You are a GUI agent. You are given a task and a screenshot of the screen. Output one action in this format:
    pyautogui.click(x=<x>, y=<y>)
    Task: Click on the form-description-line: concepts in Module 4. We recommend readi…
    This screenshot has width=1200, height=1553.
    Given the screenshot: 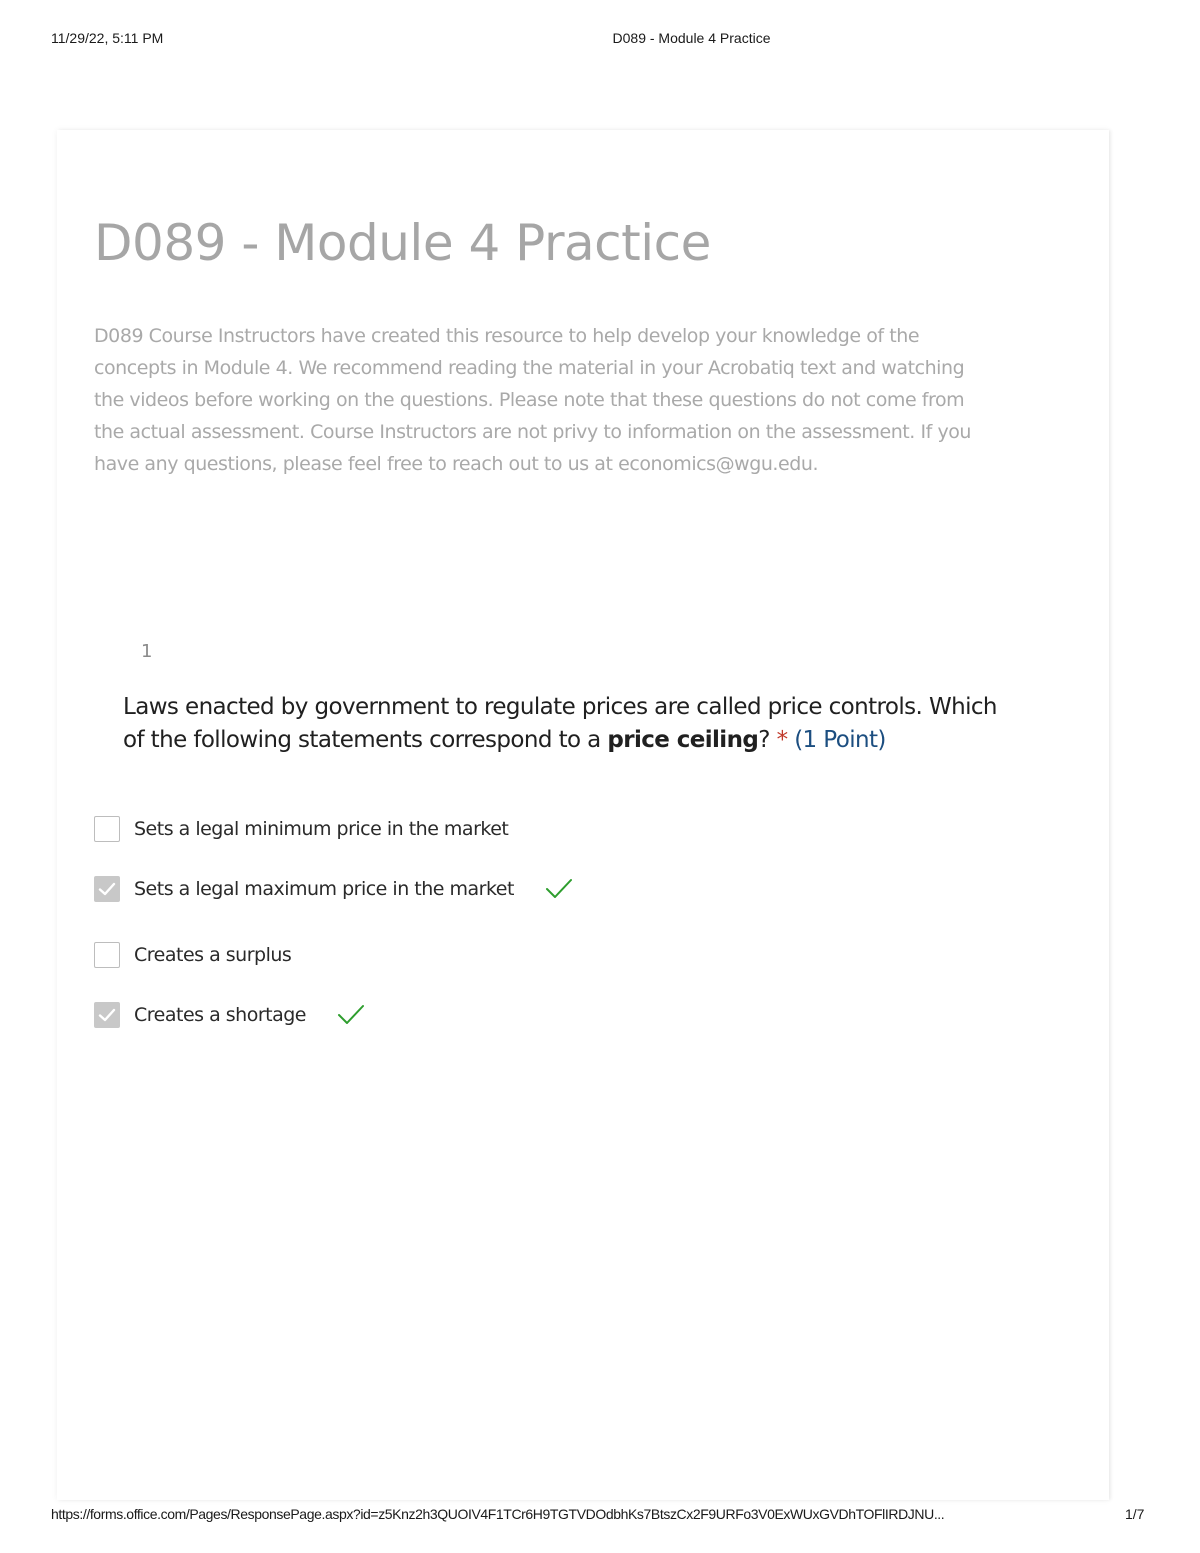 What is the action you would take?
    pyautogui.click(x=529, y=368)
    